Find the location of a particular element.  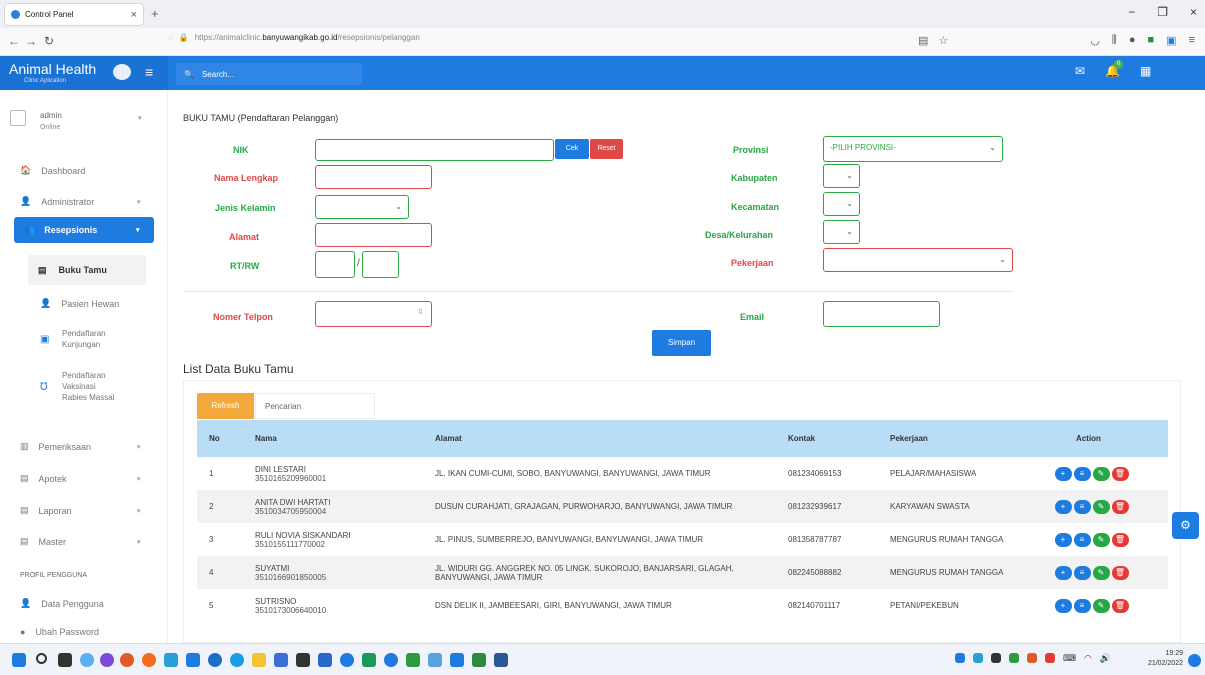

spinner-icon: ⇳ is located at coordinates (420, 311).